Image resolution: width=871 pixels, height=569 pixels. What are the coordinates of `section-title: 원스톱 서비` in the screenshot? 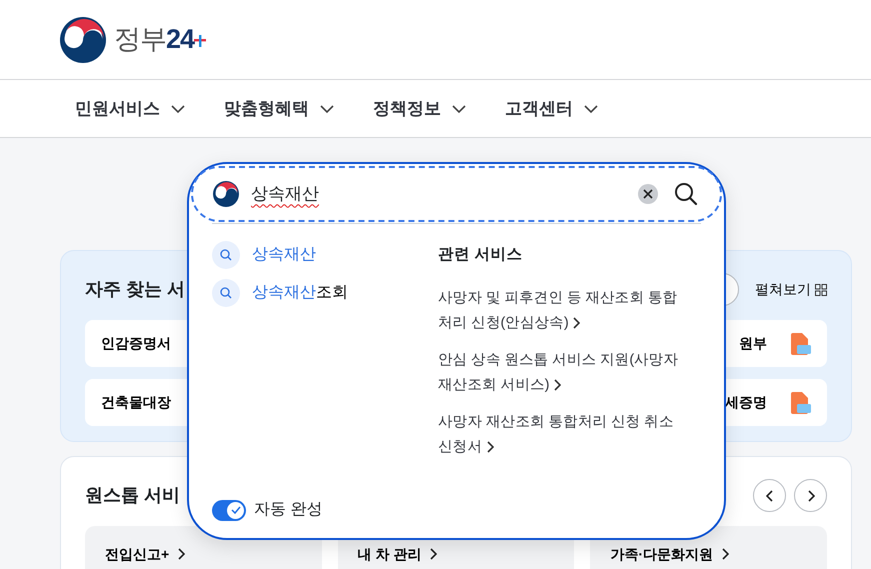 It's located at (132, 495).